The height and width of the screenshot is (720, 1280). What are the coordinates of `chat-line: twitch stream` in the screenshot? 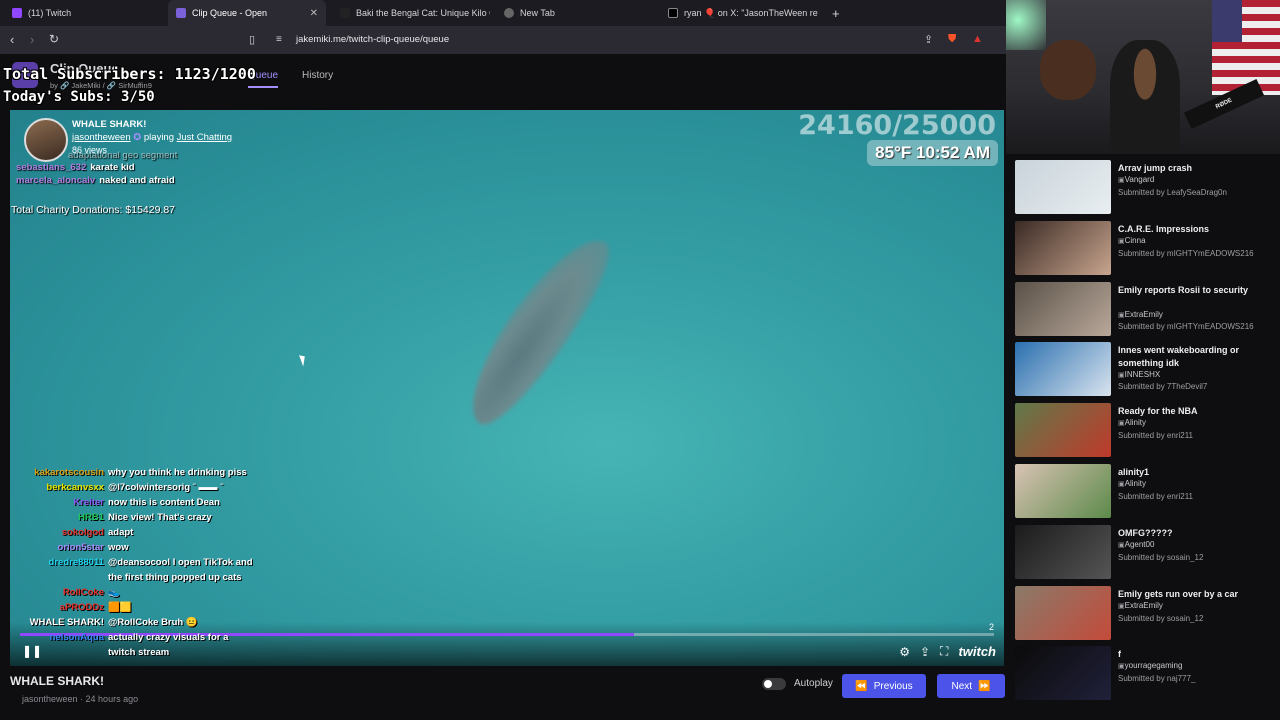 It's located at (131, 654).